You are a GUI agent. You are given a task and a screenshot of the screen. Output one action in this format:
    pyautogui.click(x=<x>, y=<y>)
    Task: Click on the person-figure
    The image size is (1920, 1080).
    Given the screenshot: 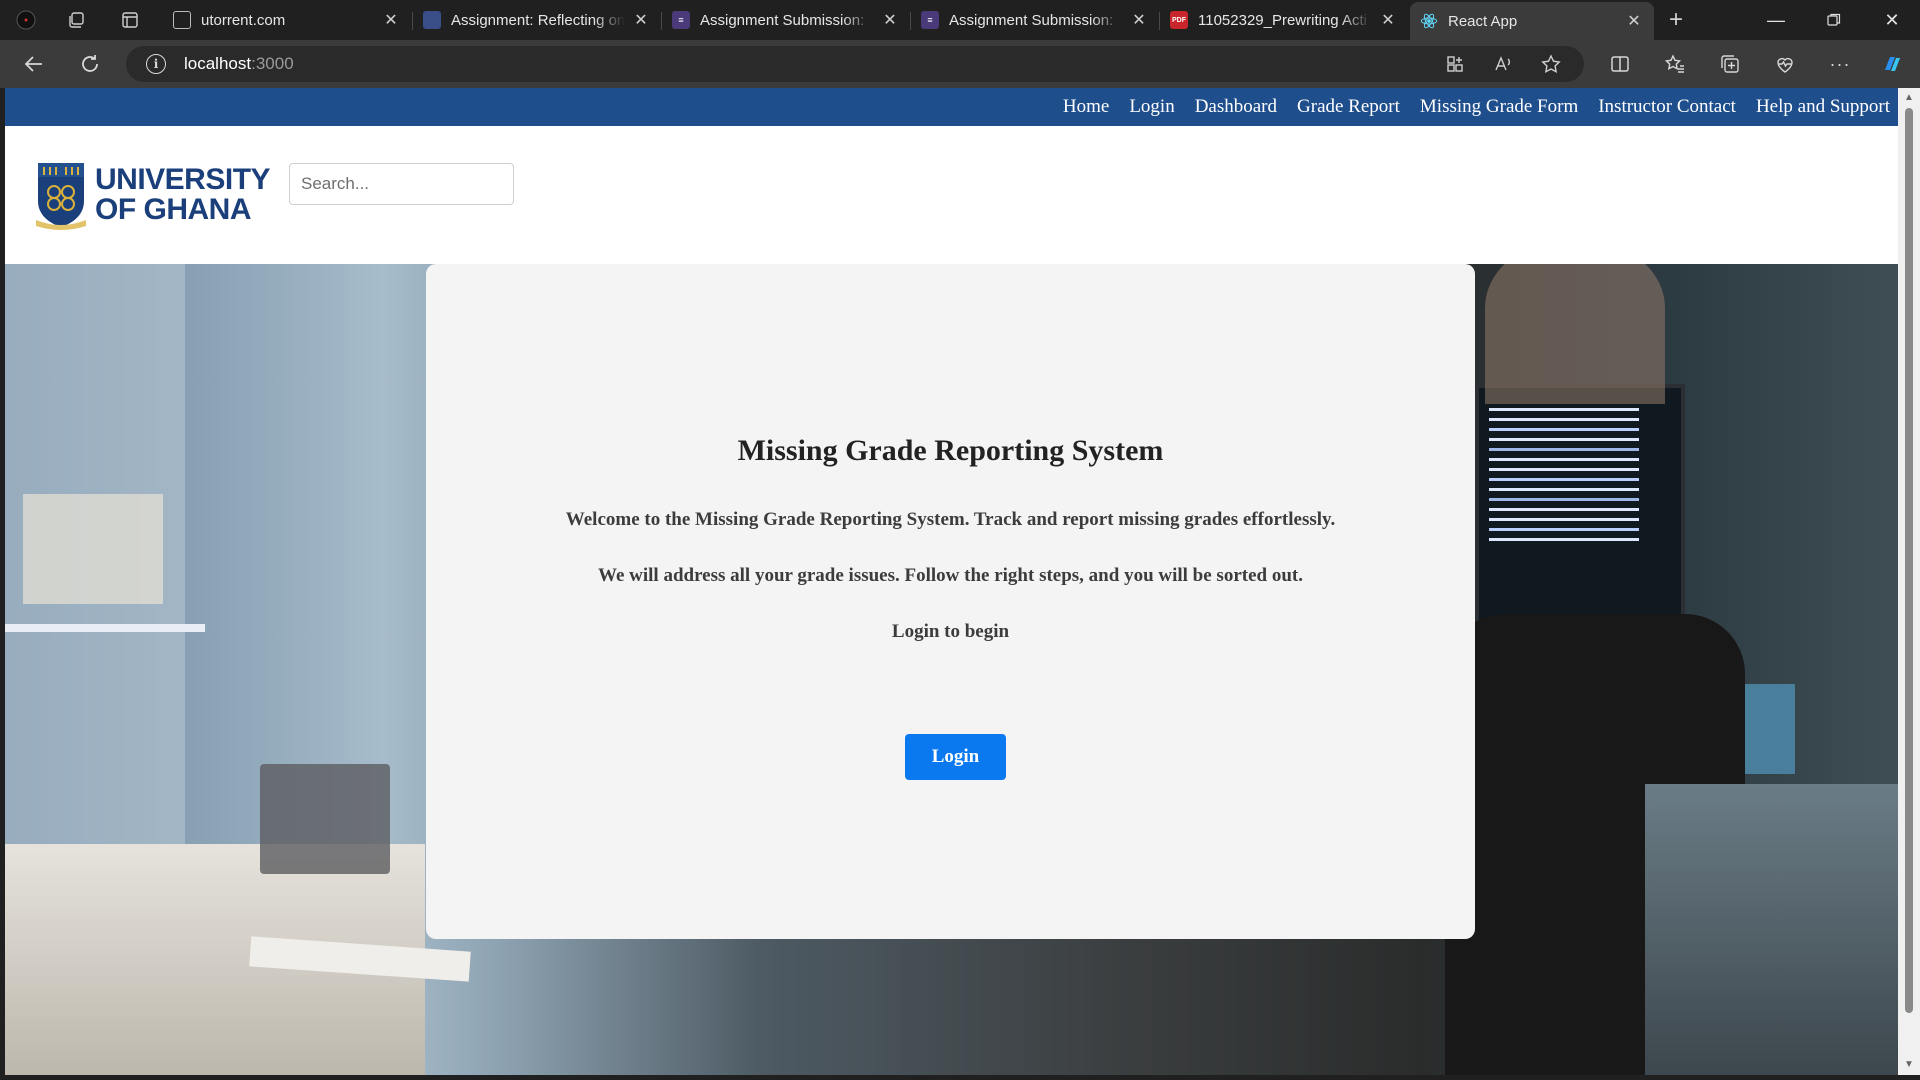 What is the action you would take?
    pyautogui.click(x=1575, y=334)
    